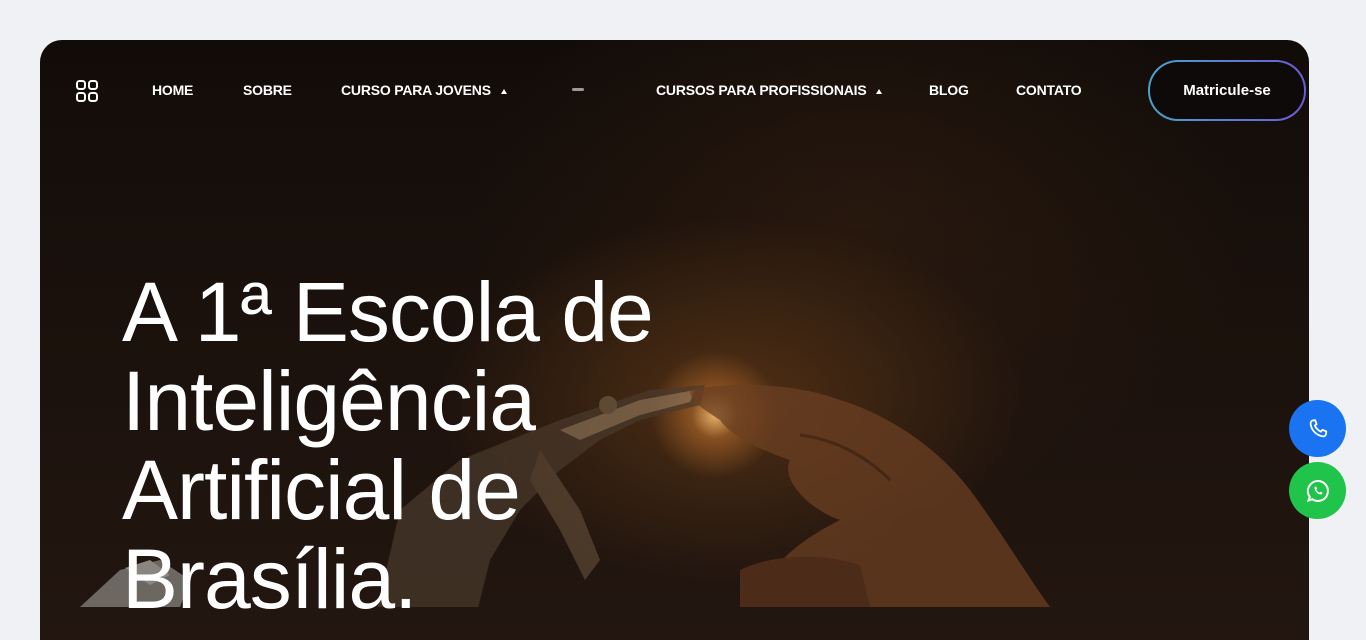 This screenshot has height=640, width=1366. I want to click on whatsapp-icon, so click(1317, 490).